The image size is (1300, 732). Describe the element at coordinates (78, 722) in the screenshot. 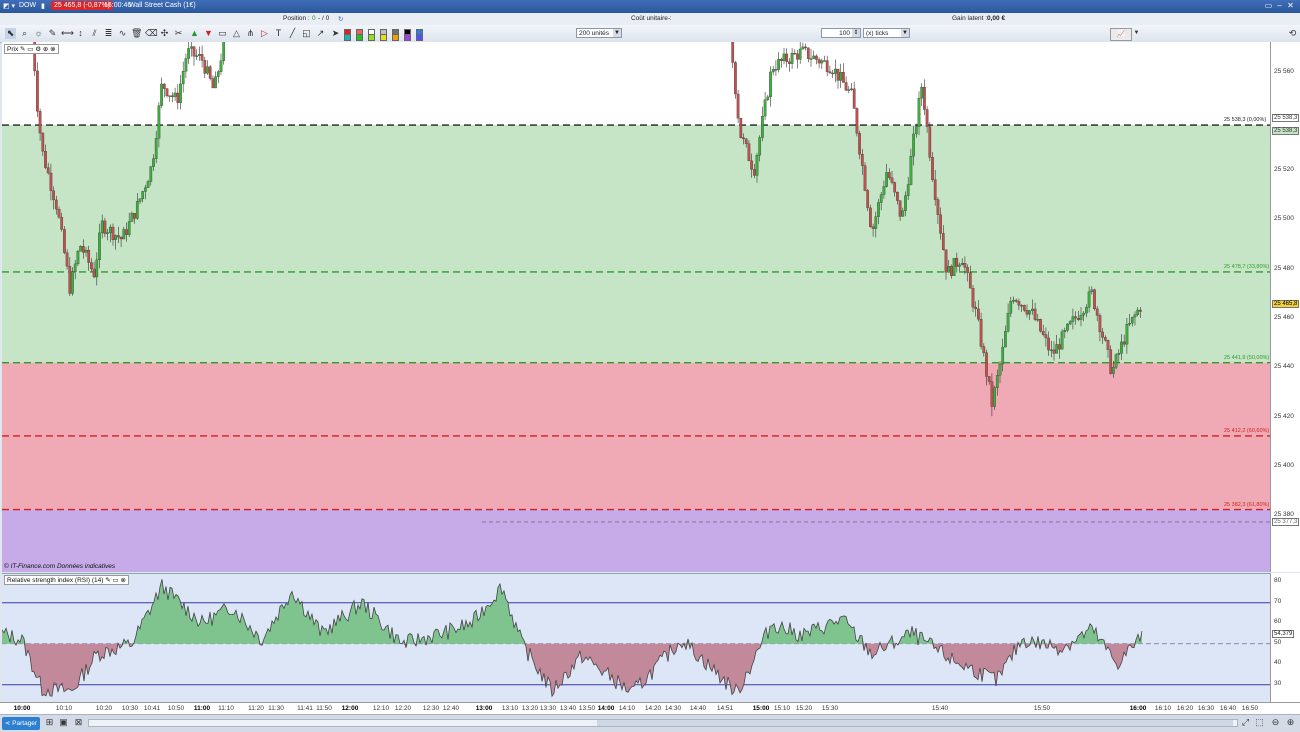

I see `grid-icon: ⊠` at that location.